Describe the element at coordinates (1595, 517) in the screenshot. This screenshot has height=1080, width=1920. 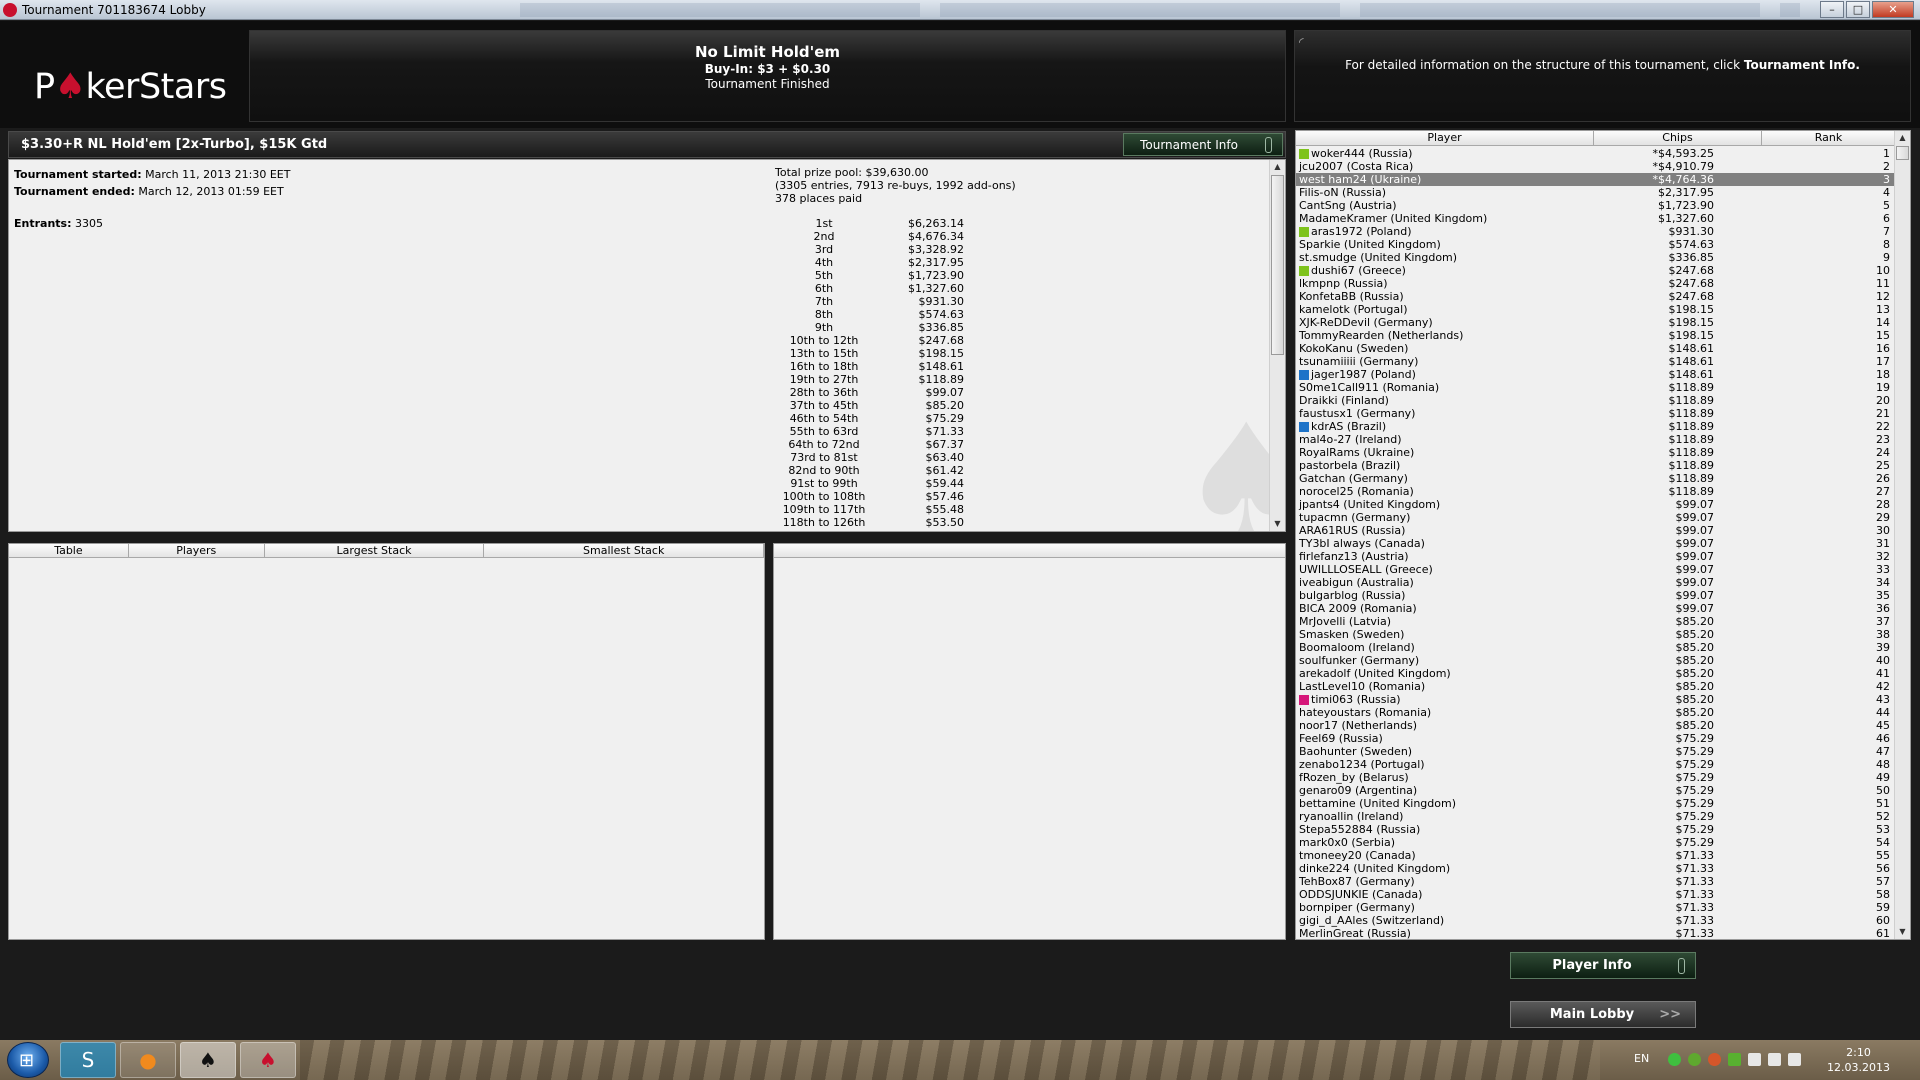
I see `player-row: tupacmn (Germany) $99.07 29` at that location.